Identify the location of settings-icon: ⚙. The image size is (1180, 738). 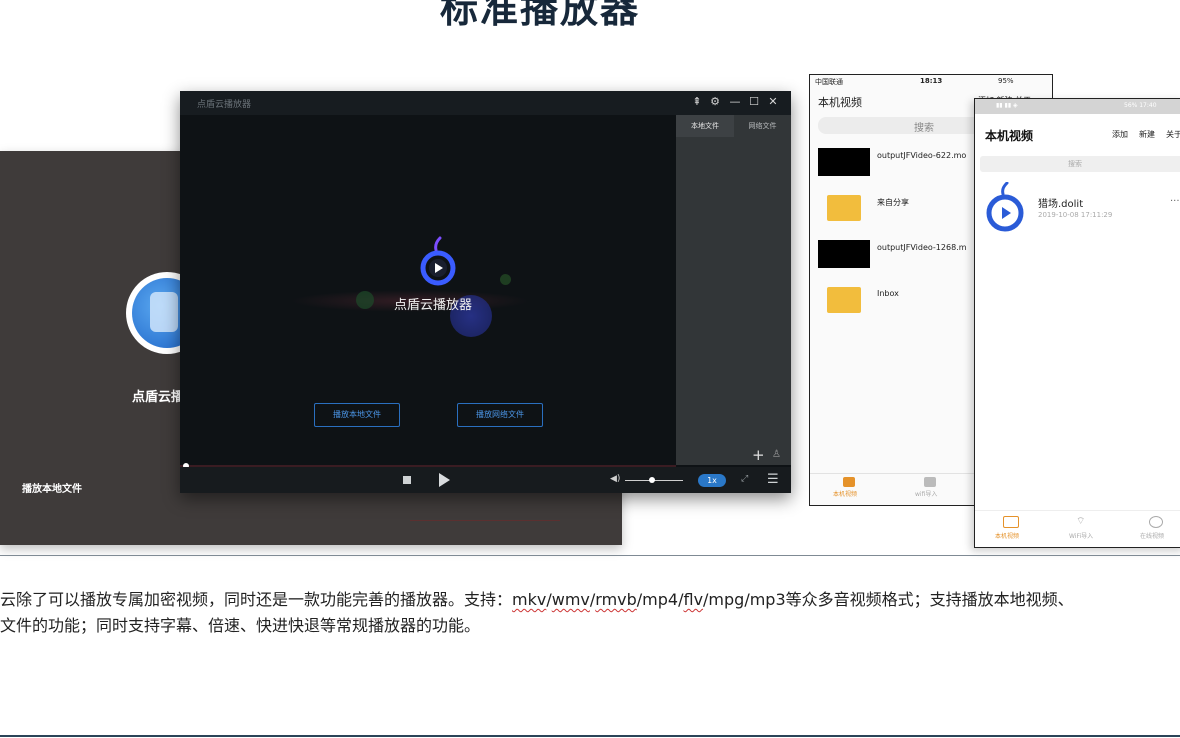
(715, 101).